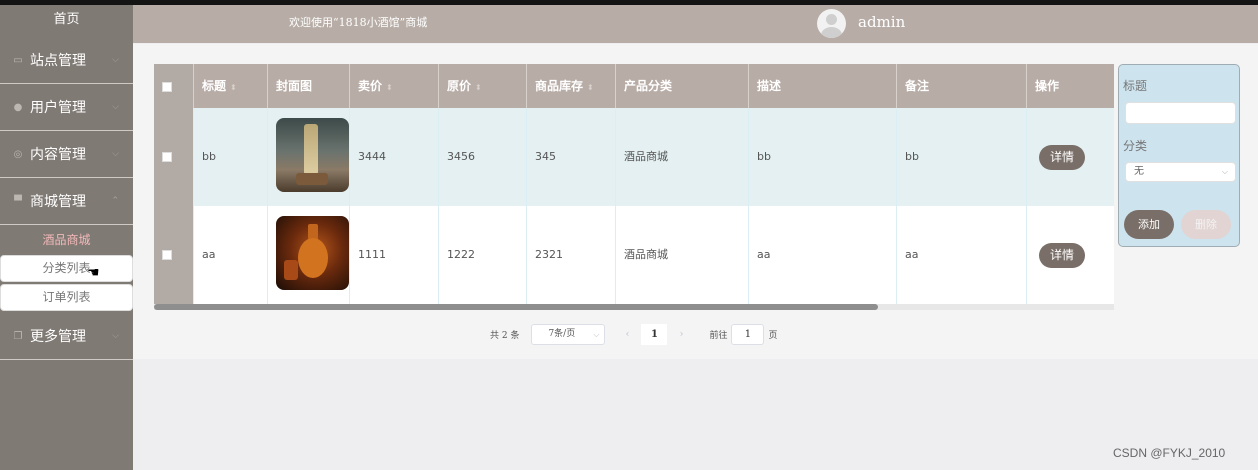 This screenshot has height=470, width=1258. Describe the element at coordinates (58, 155) in the screenshot. I see `sidebar-item-label: 内容管理` at that location.